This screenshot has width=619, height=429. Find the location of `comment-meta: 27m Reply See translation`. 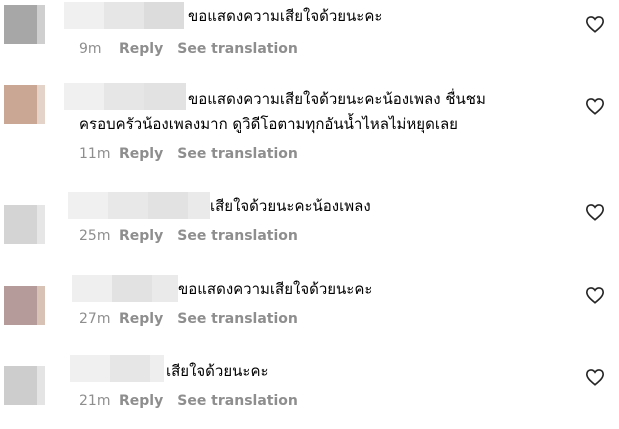

comment-meta: 27m Reply See translation is located at coordinates (188, 319).